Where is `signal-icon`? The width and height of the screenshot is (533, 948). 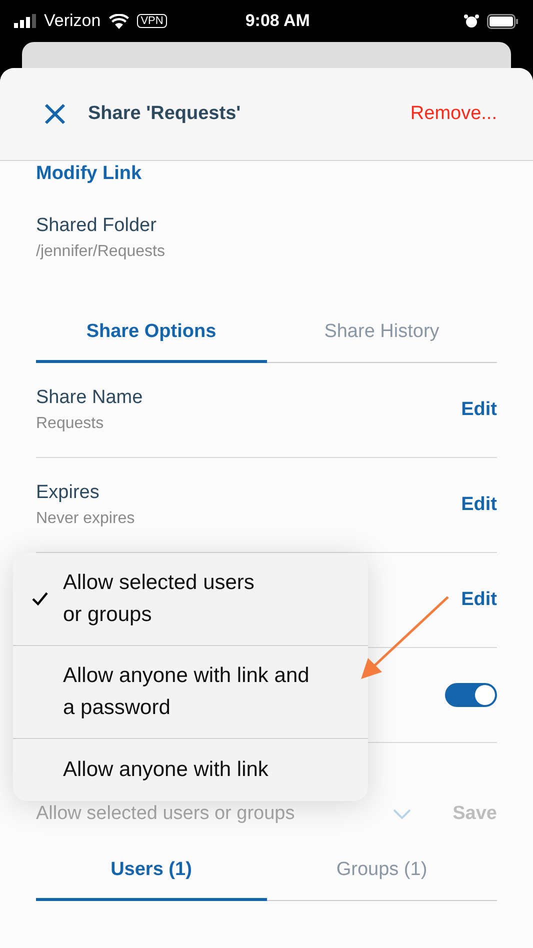
signal-icon is located at coordinates (25, 21).